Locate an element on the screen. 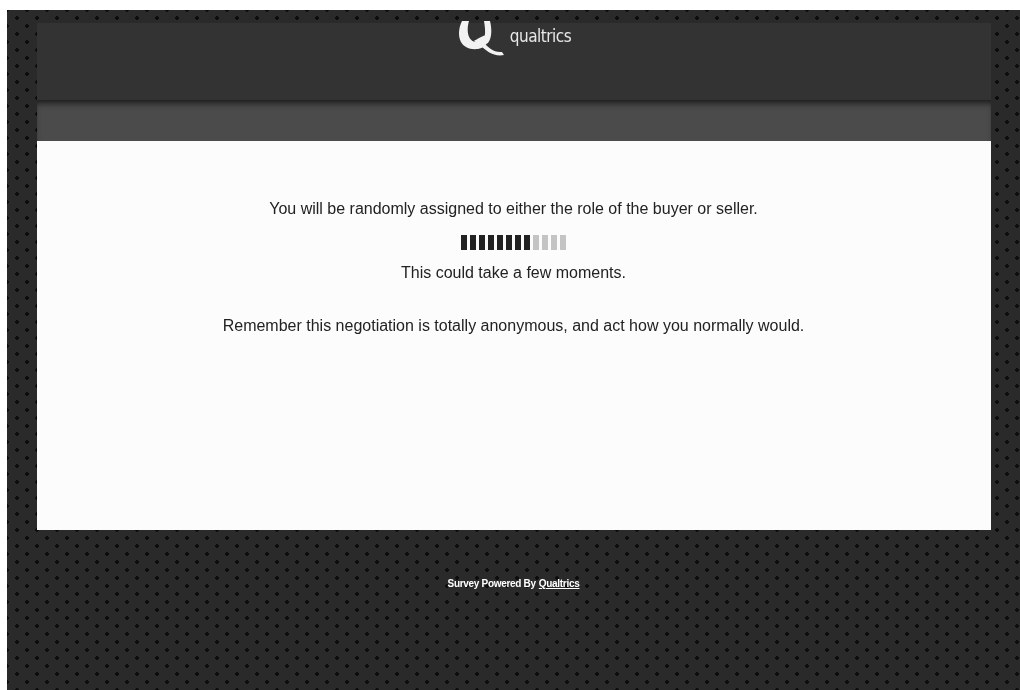 The width and height of the screenshot is (1020, 690). instruction-text: You will be randomly assigned to either the role of the buyer or seller. is located at coordinates (513, 209).